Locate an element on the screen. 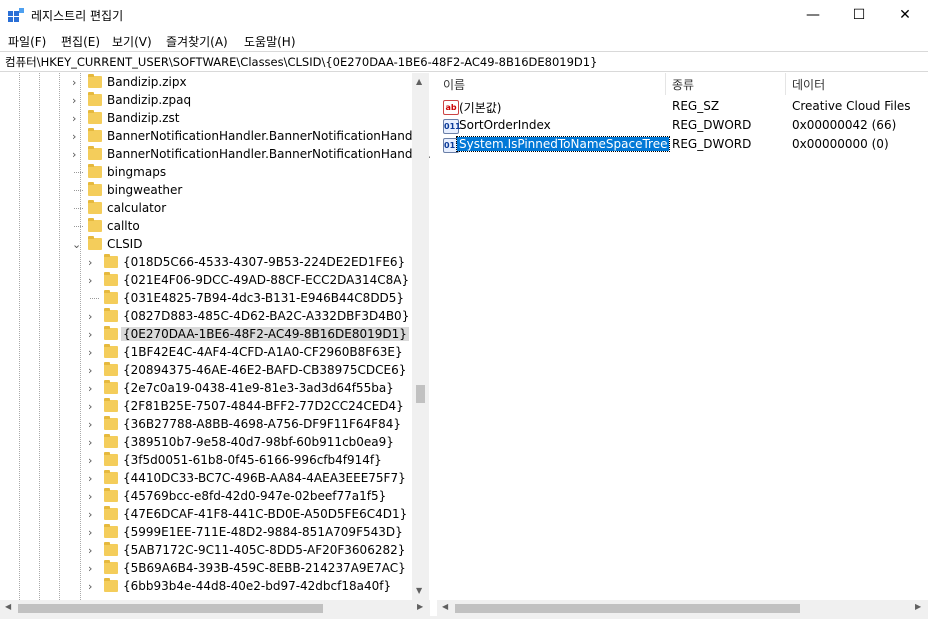  tree-item: › {6bb93b4e-44d8-40e2-bd97-42dbcf18a40f} is located at coordinates (205, 587).